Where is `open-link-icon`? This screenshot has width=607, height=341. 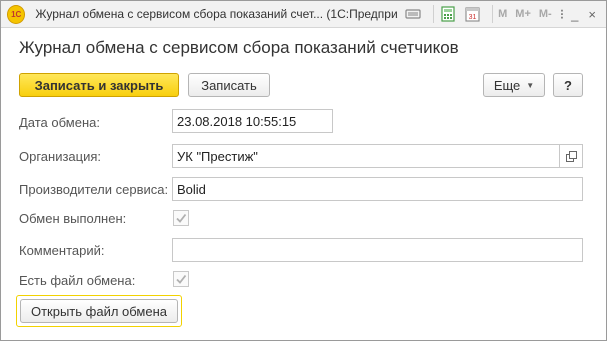
open-link-icon is located at coordinates (571, 156).